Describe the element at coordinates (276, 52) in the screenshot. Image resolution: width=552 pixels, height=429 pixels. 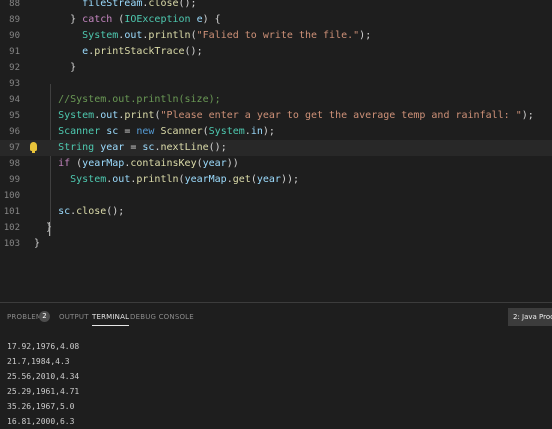
I see `code-line: 91 e.printStackTrace();` at that location.